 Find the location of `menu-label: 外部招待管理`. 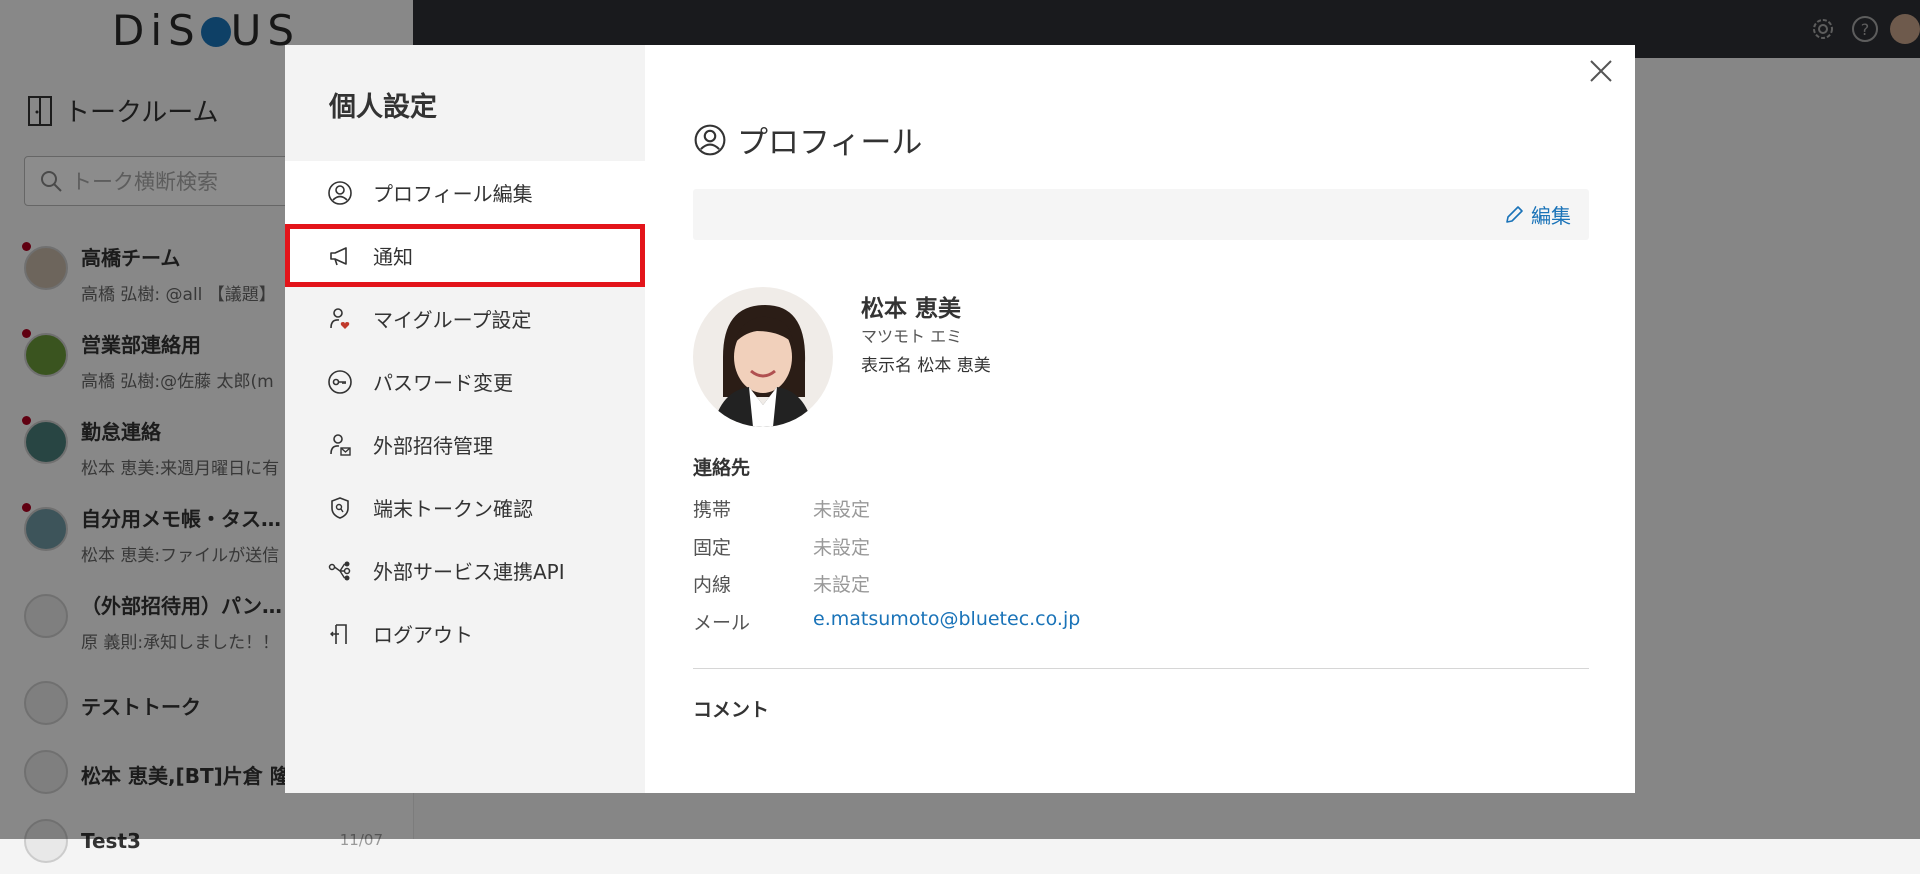

menu-label: 外部招待管理 is located at coordinates (433, 446).